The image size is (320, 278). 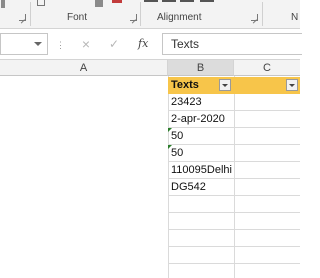 I want to click on font-group-label: Font, so click(x=77, y=17).